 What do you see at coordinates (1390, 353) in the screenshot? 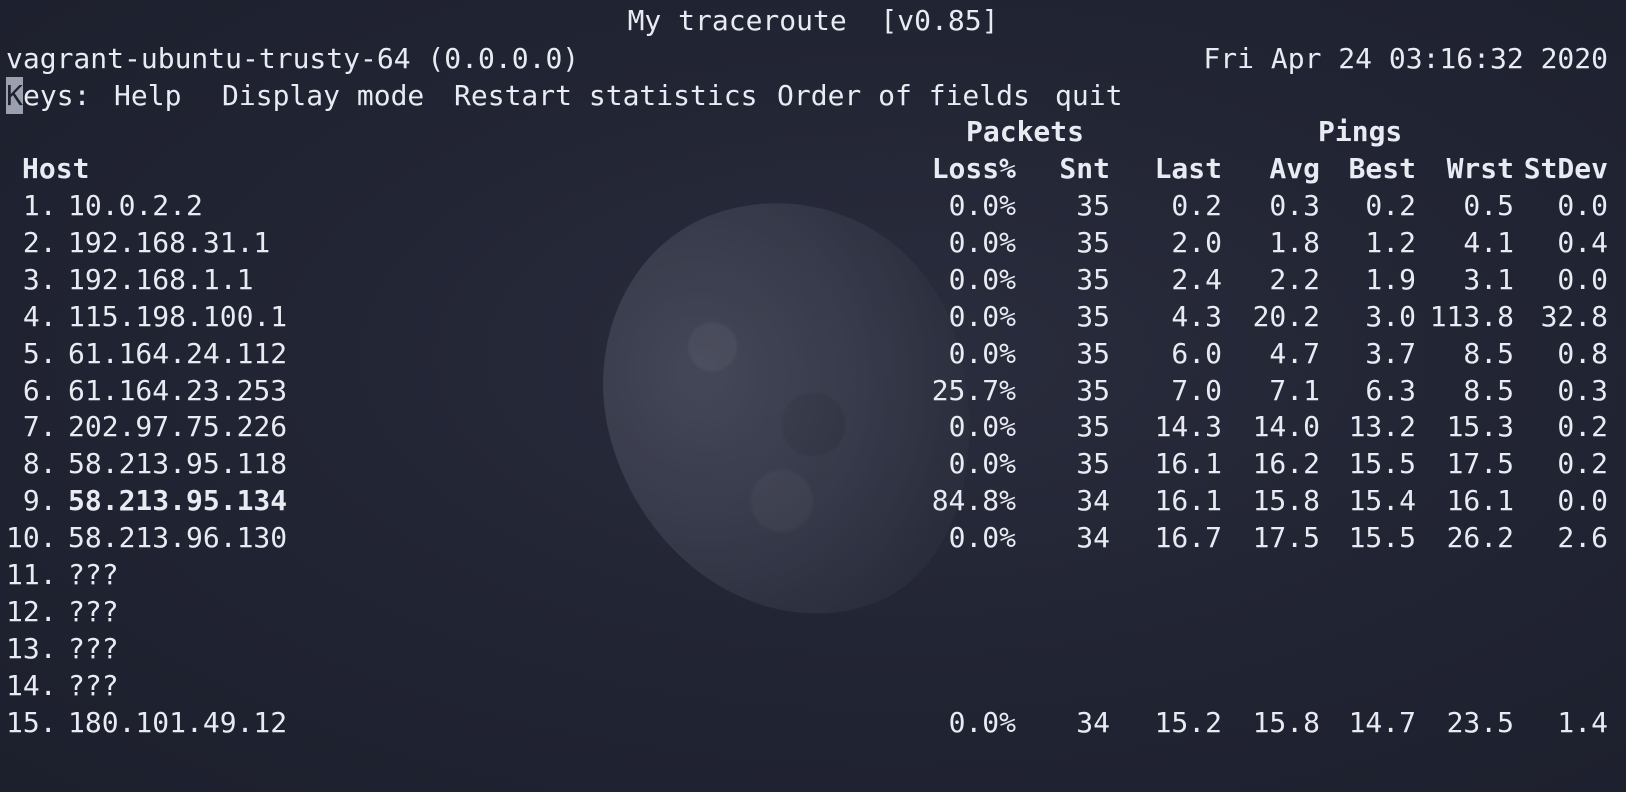
I see `hop-best: 3.7` at bounding box center [1390, 353].